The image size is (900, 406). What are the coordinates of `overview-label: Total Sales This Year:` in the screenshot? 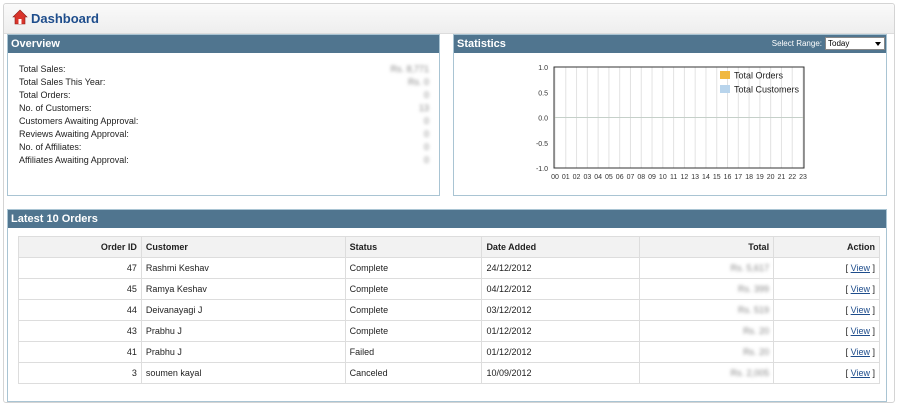 It's located at (62, 82).